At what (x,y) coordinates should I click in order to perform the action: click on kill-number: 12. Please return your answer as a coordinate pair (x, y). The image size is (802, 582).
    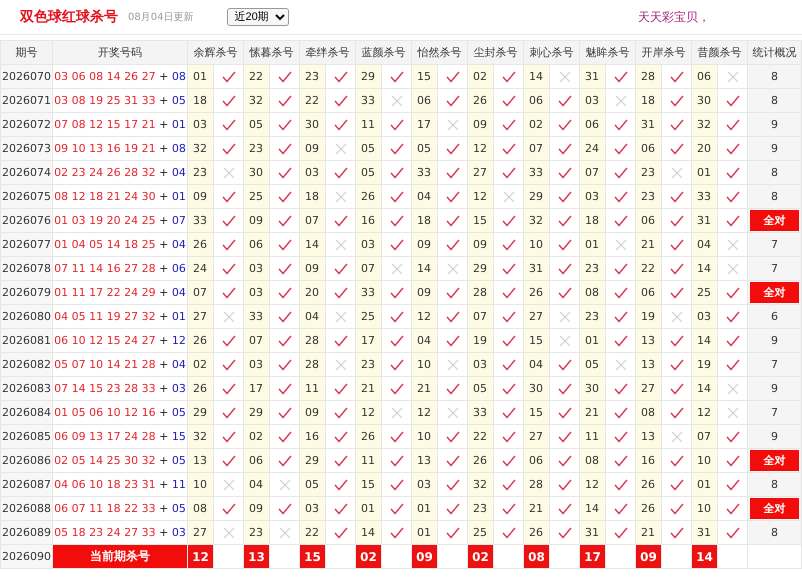
    Looking at the image, I should click on (425, 412).